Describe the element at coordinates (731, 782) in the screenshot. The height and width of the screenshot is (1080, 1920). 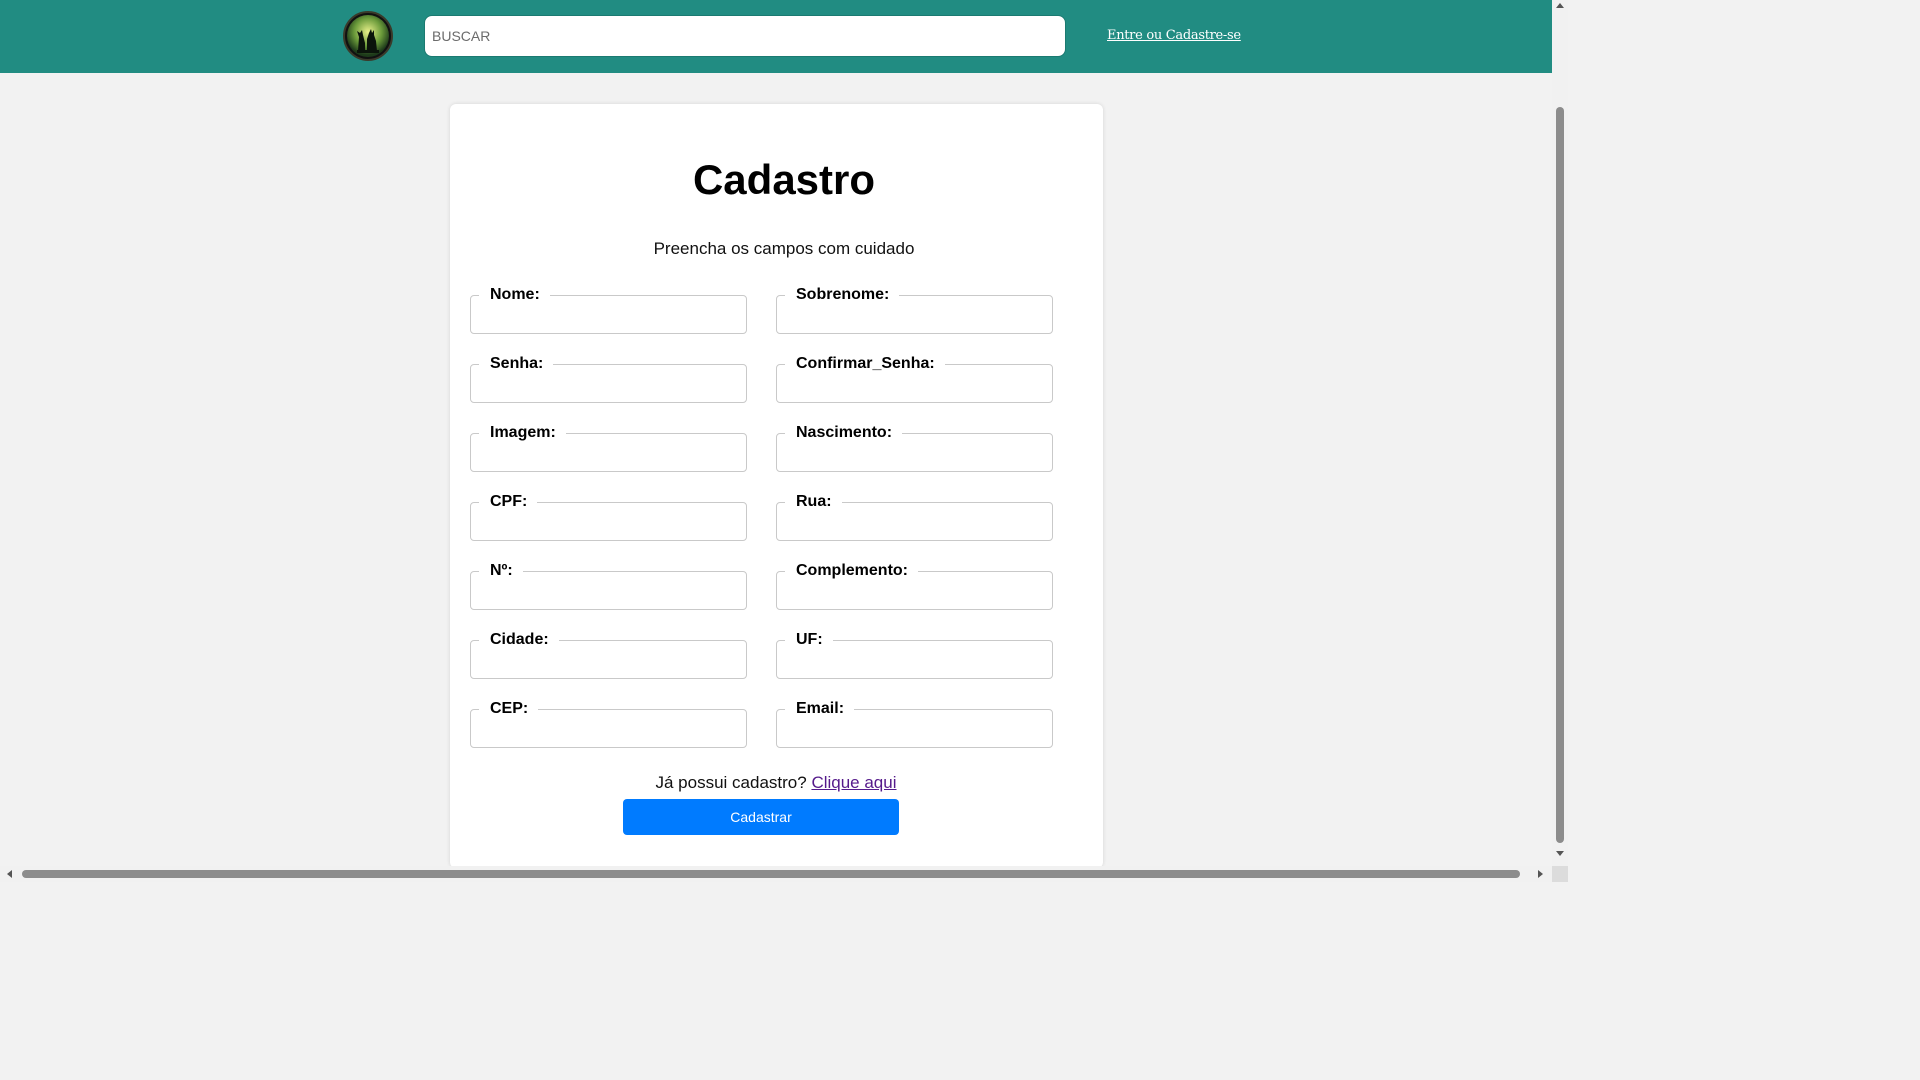
I see `login-prompt-text: Já possui cadastro?` at that location.